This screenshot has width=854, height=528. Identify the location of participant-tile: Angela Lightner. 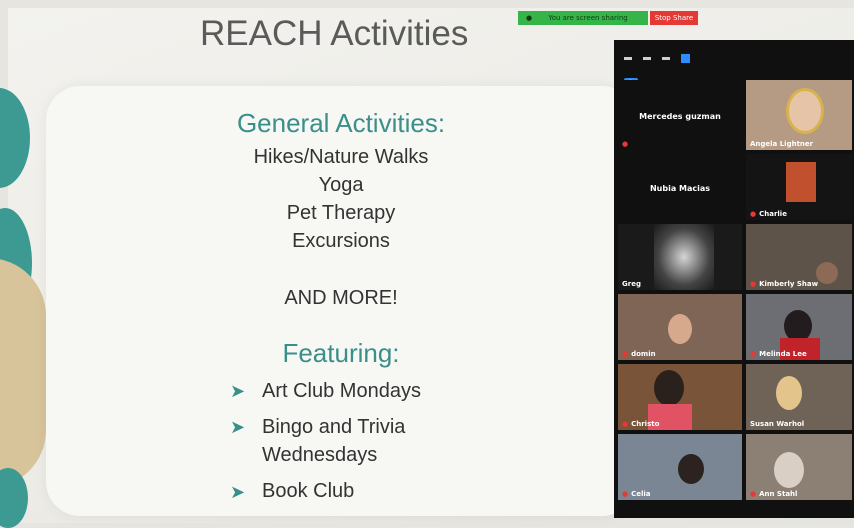
(799, 115).